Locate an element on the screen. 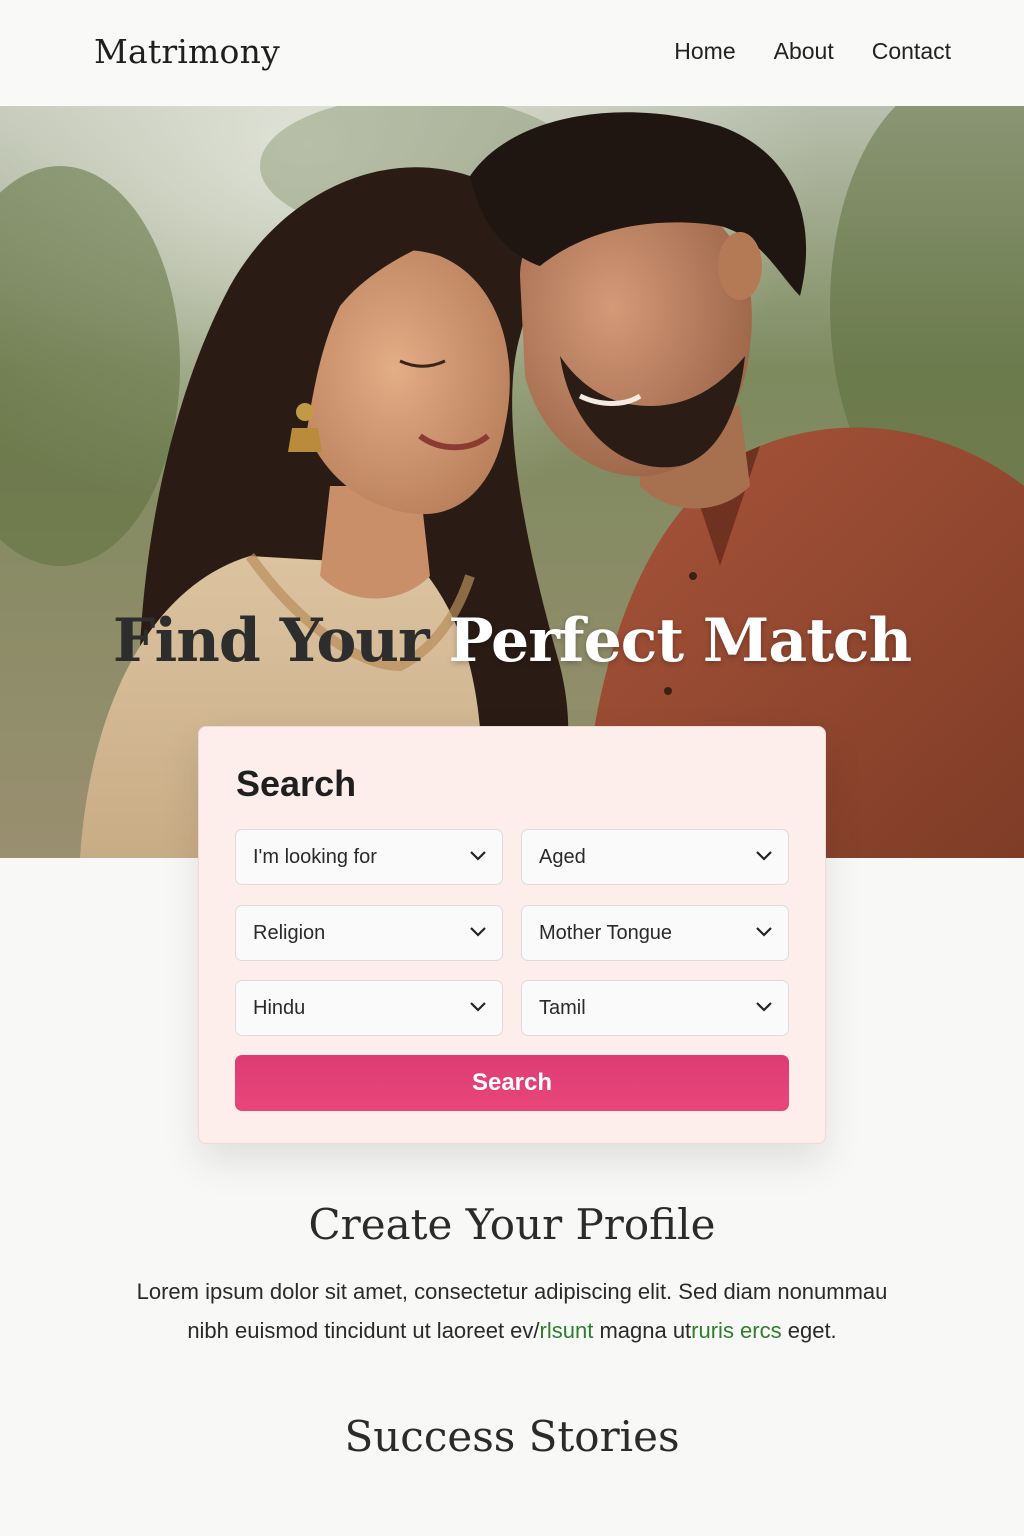  site-header: Matrimony Home About Contact is located at coordinates (512, 53).